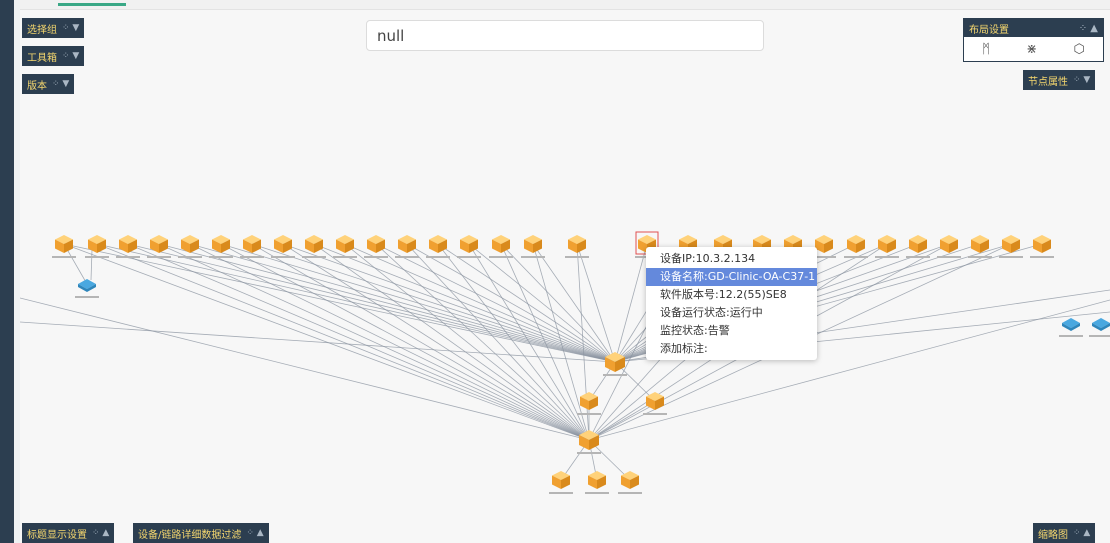 This screenshot has height=543, width=1110. I want to click on version-panel: 版本 ⁘ ▼, so click(48, 84).